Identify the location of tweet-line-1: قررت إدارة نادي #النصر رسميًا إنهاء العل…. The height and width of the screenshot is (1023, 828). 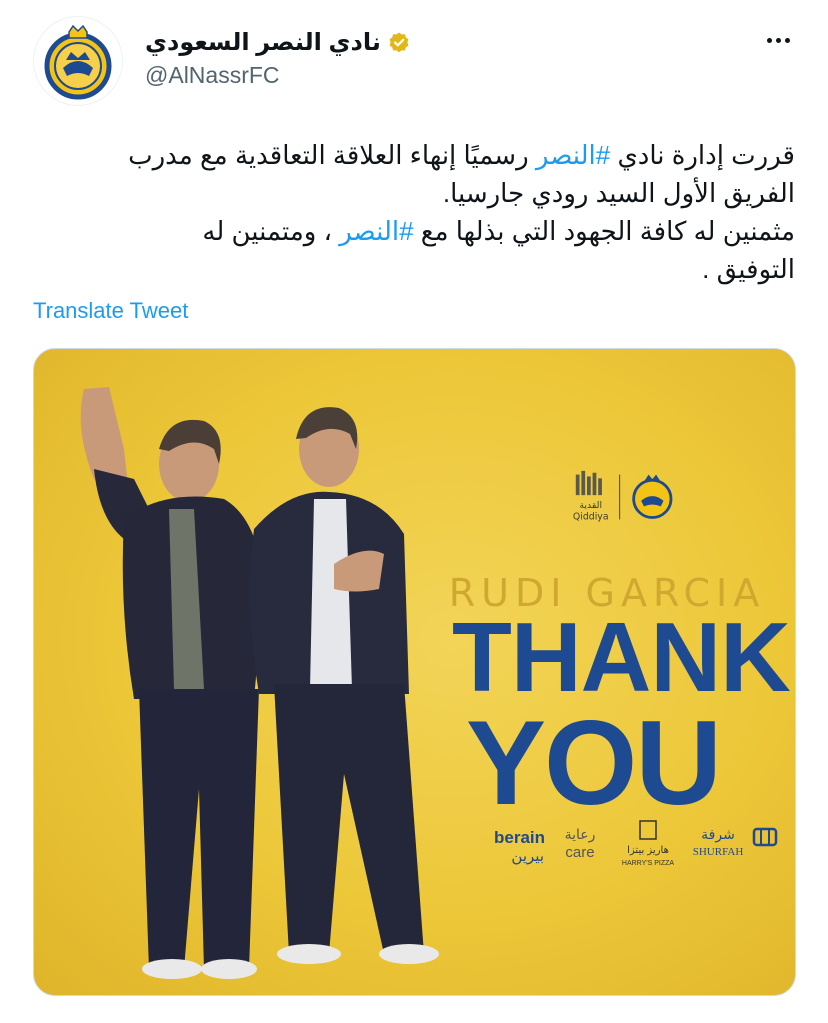
(410, 155).